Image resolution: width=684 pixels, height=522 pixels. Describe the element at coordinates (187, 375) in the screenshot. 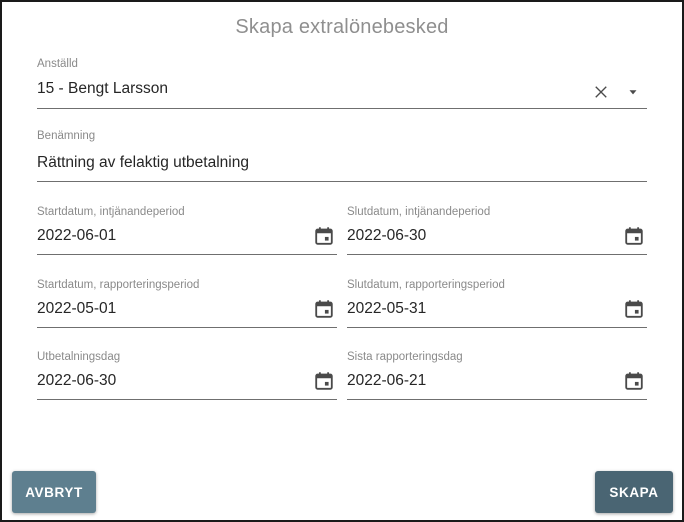

I see `payment-day-field: Utbetalningsdag 2022-06-30` at that location.